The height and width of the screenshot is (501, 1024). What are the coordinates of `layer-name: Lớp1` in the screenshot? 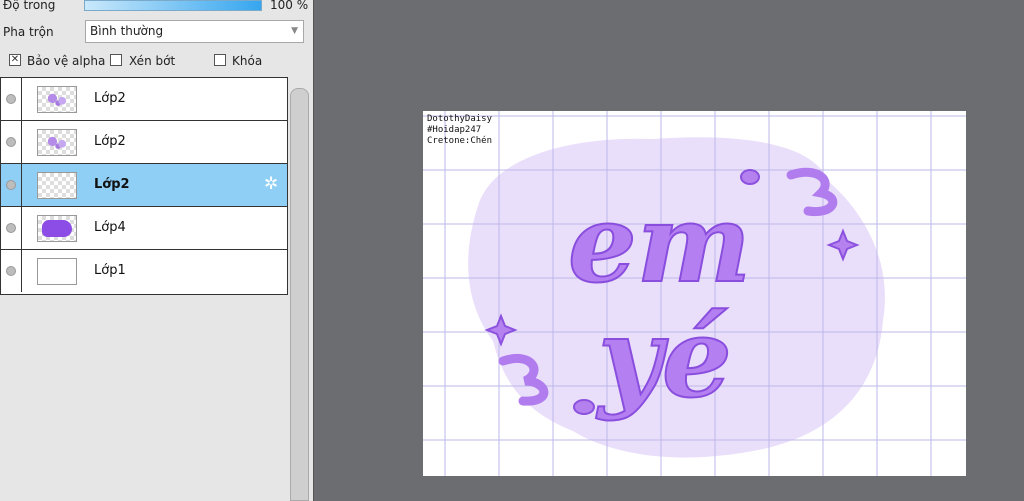 It's located at (110, 270).